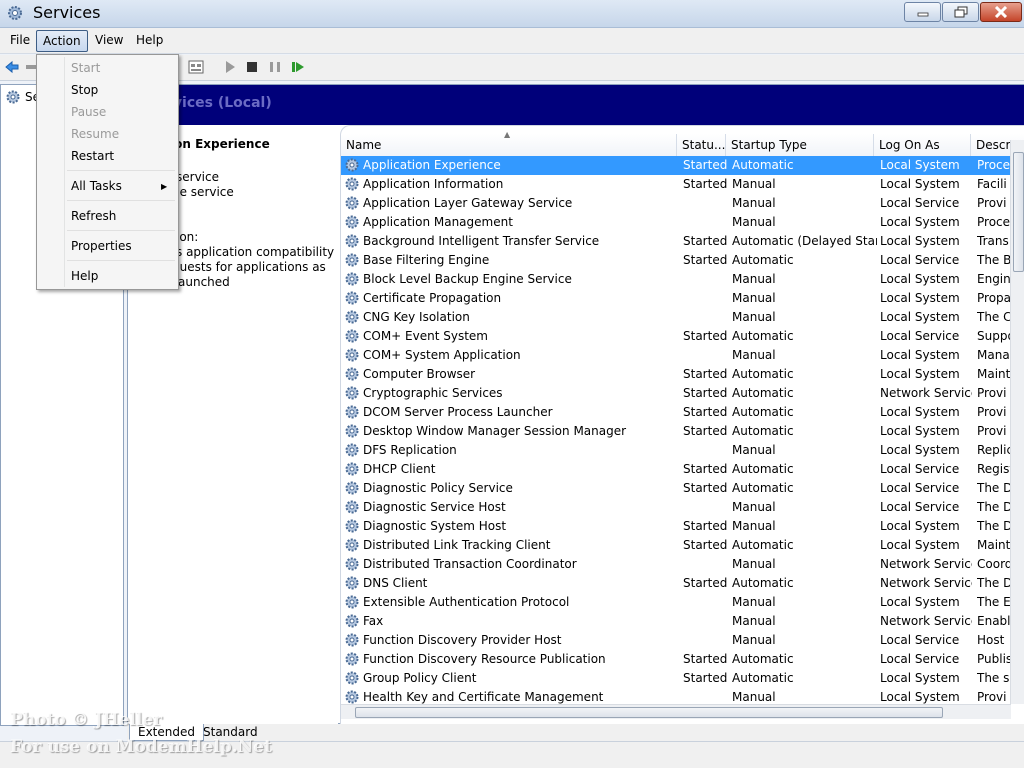 The image size is (1024, 768). Describe the element at coordinates (84, 90) in the screenshot. I see `menu-item-stop: Stop` at that location.